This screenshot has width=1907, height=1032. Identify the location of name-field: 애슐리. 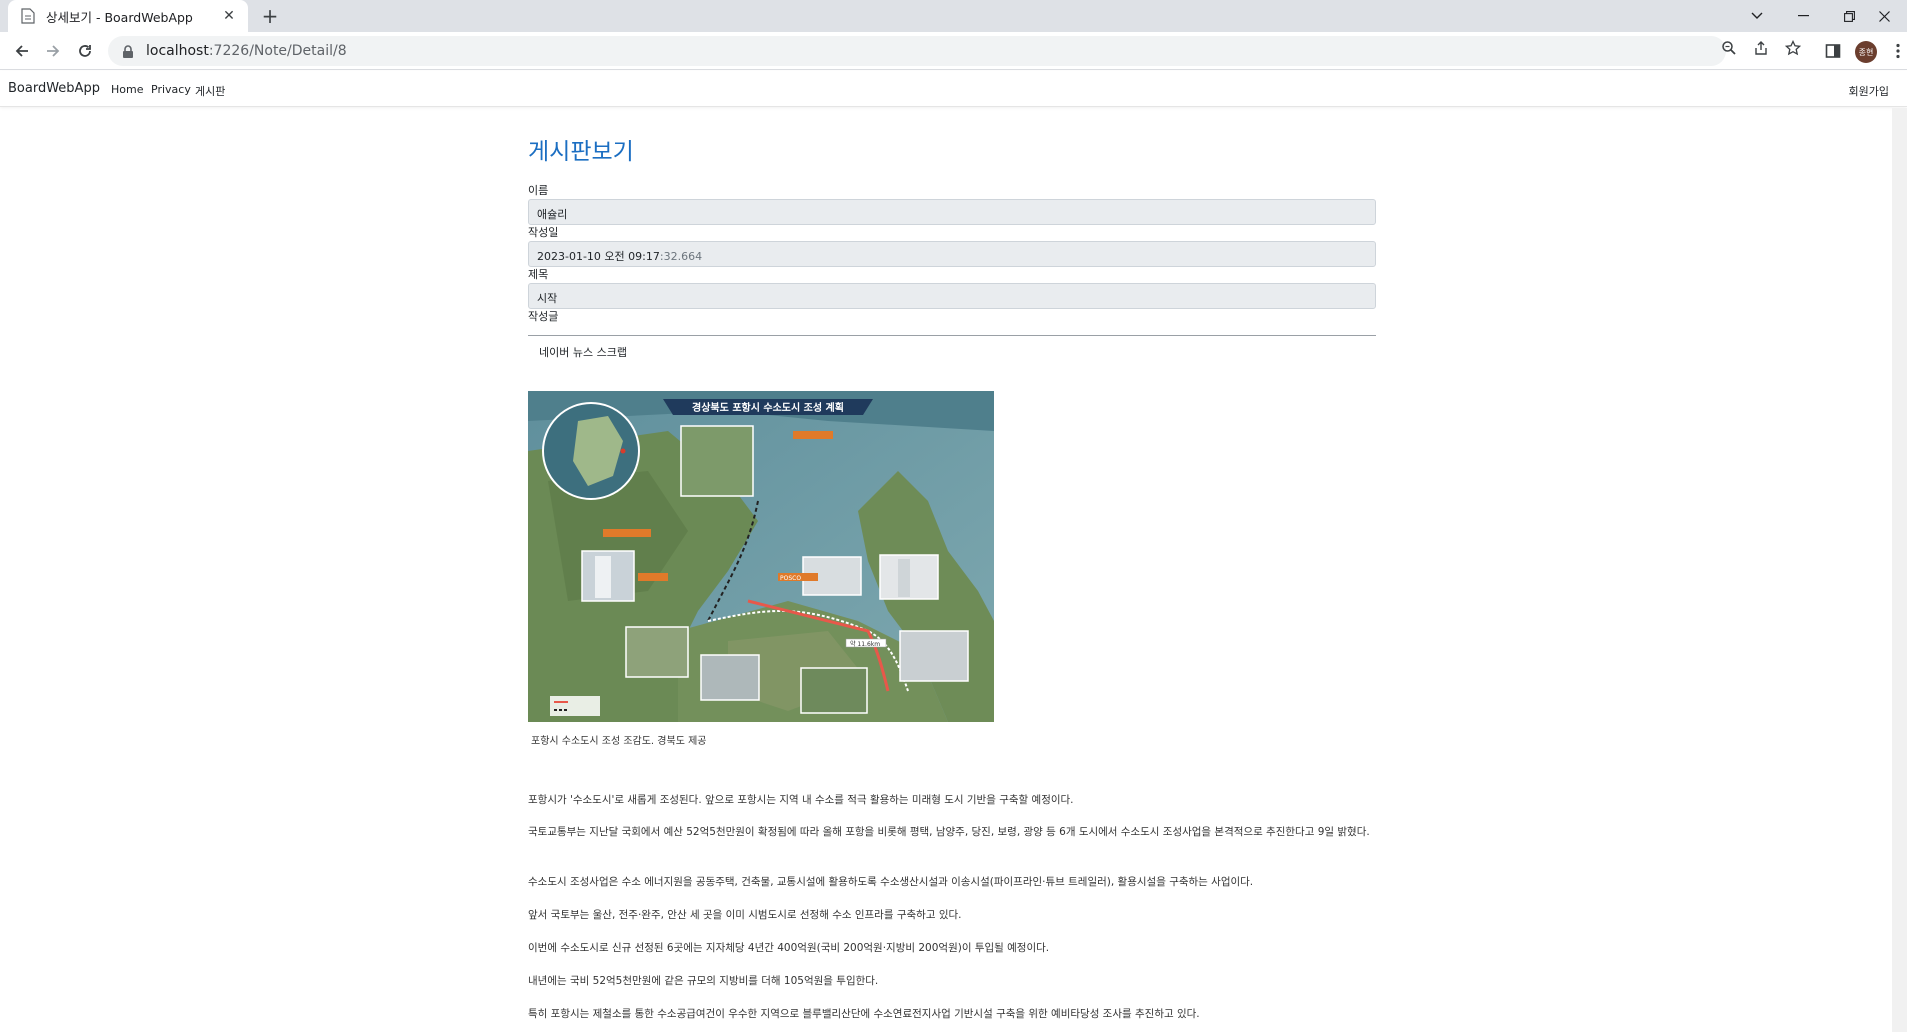
(952, 212).